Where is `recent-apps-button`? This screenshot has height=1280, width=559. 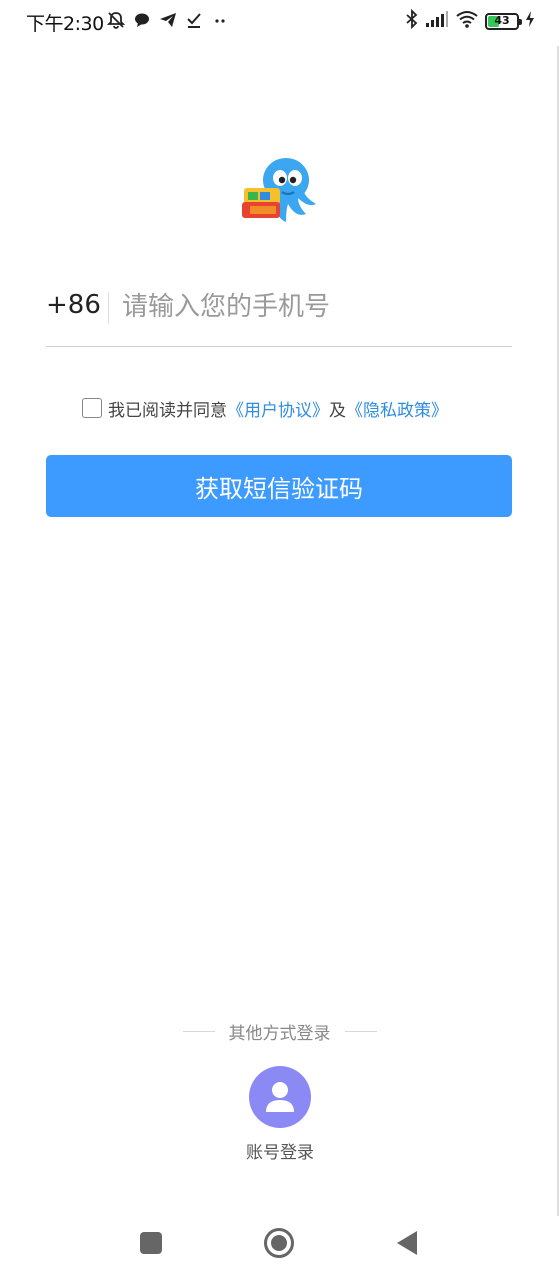 recent-apps-button is located at coordinates (151, 1243).